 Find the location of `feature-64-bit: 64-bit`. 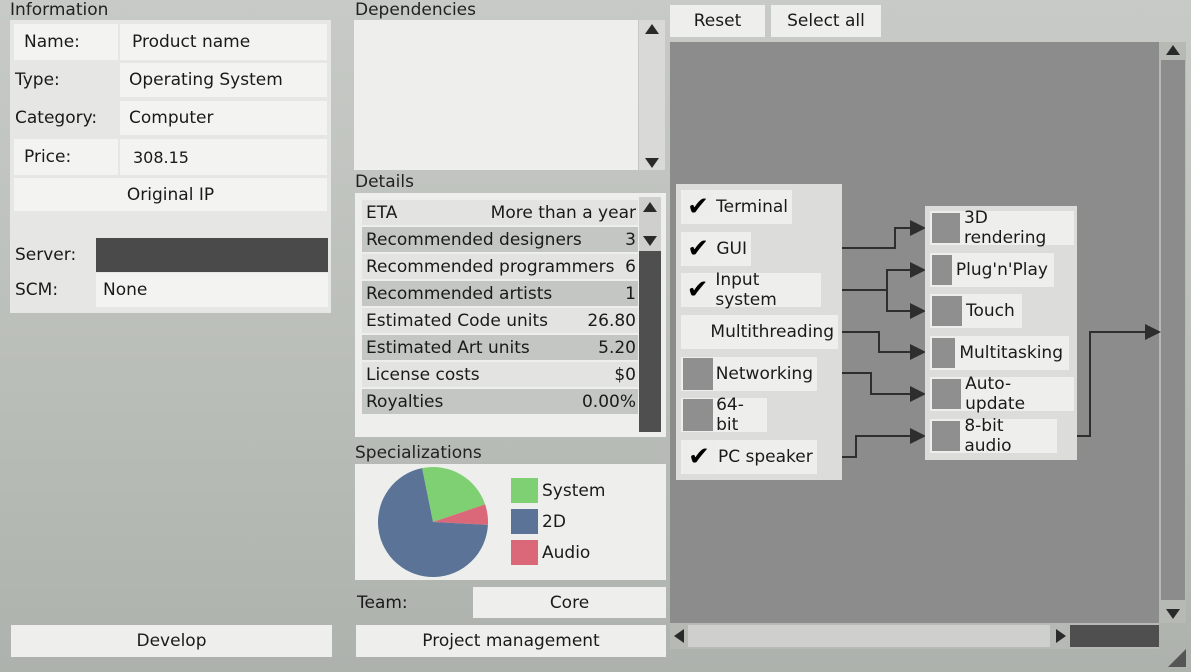

feature-64-bit: 64-bit is located at coordinates (724, 415).